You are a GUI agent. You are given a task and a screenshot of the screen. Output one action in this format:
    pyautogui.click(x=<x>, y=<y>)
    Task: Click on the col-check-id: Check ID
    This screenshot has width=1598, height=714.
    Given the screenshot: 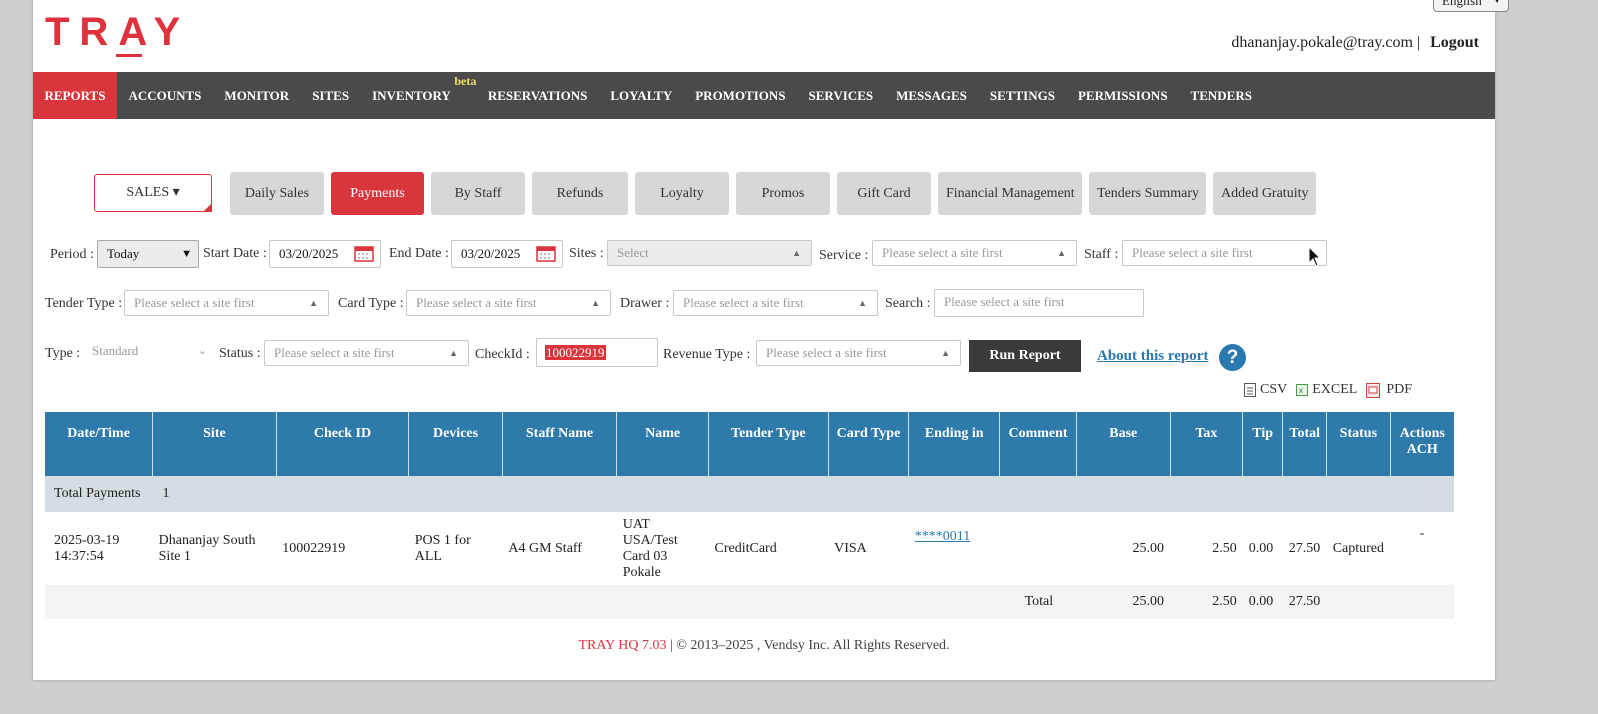 What is the action you would take?
    pyautogui.click(x=342, y=444)
    